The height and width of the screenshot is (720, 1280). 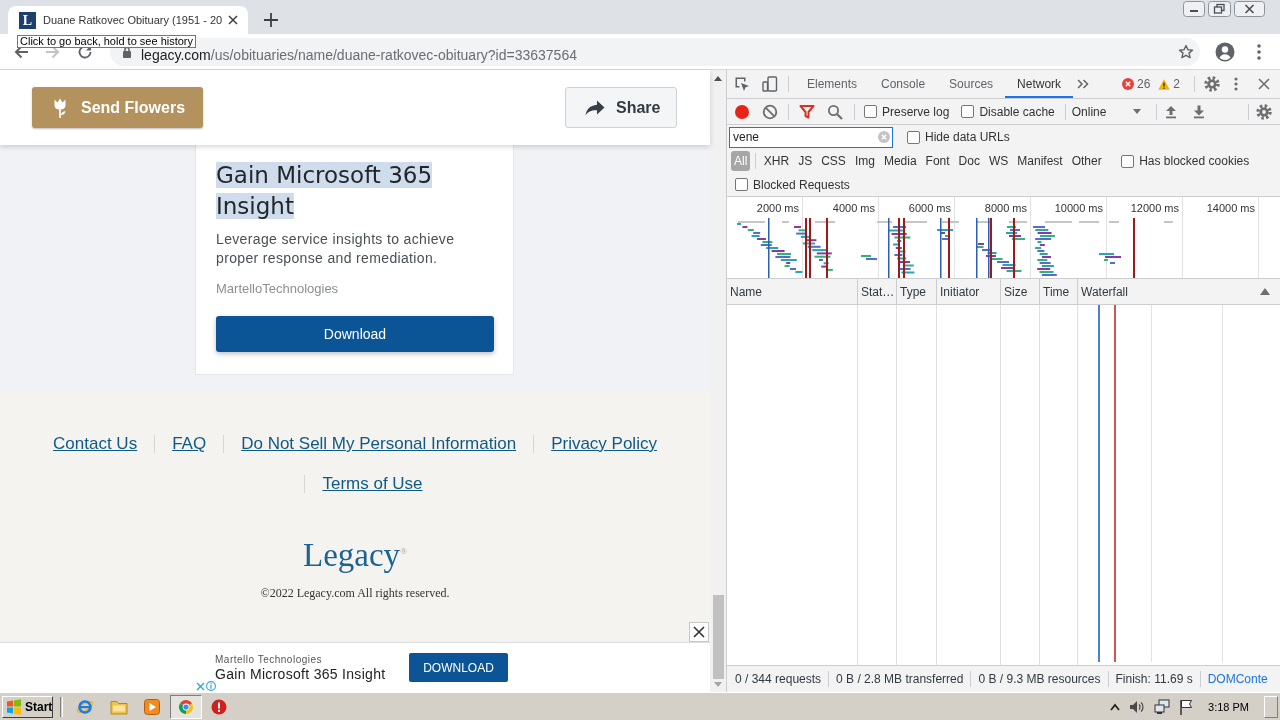 I want to click on type-filter-button: Doc, so click(x=969, y=161).